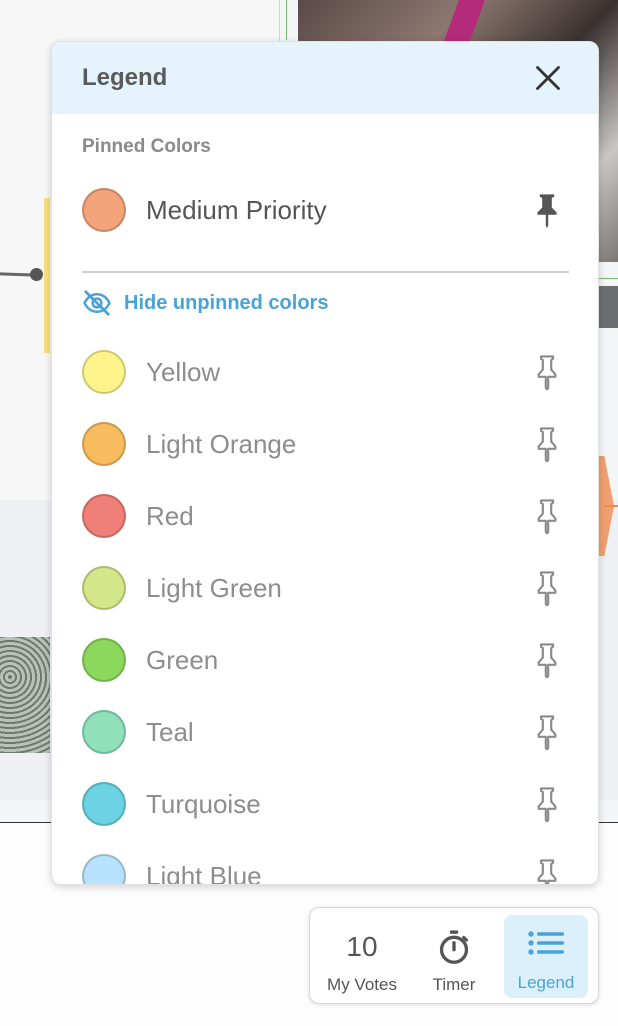  What do you see at coordinates (47, 275) in the screenshot?
I see `canvas-sticky-note` at bounding box center [47, 275].